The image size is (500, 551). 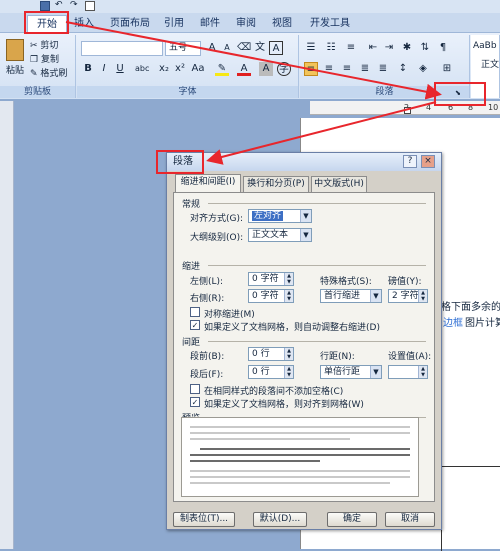 I want to click on show-marks-icon: ¶, so click(x=443, y=48).